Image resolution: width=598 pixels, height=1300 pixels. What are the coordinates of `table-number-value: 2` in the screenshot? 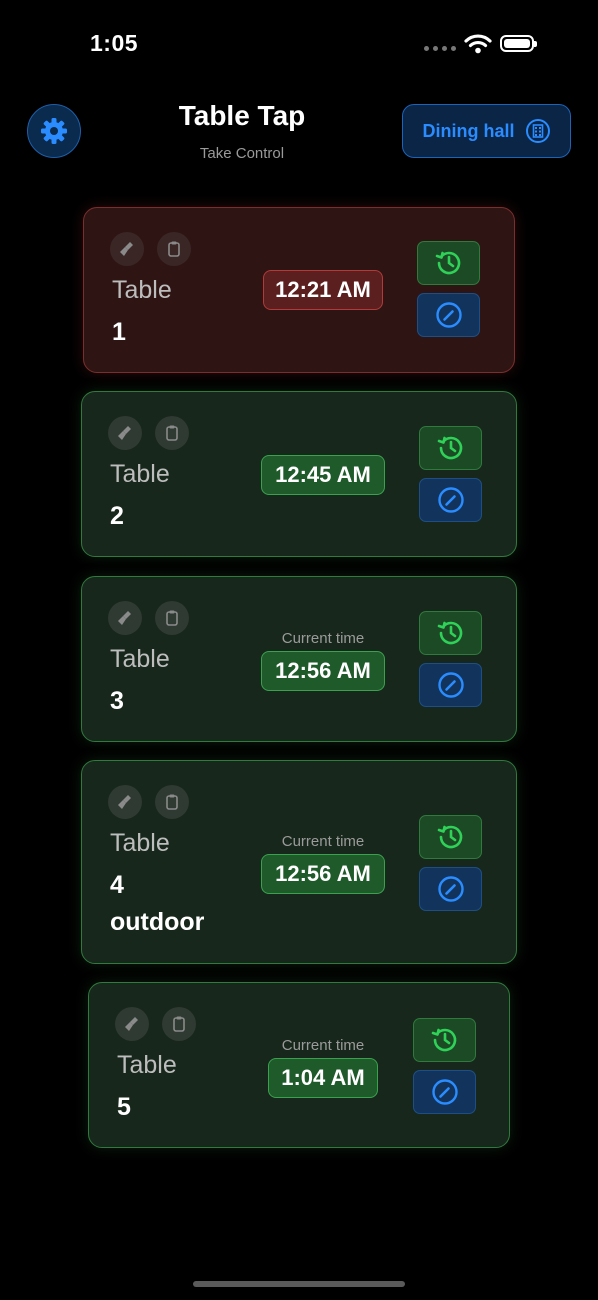 It's located at (117, 516).